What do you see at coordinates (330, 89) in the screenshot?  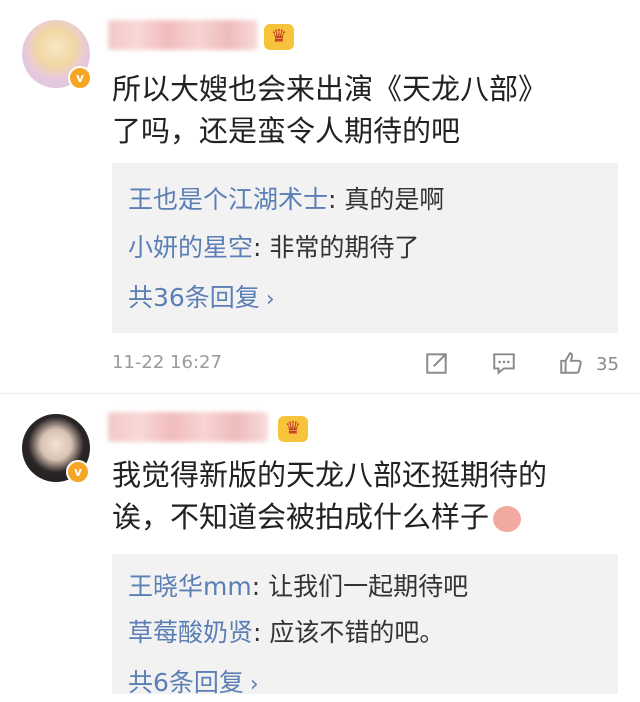 I see `comment-text-line: 所以大嫂也会来出演《天龙八部》` at bounding box center [330, 89].